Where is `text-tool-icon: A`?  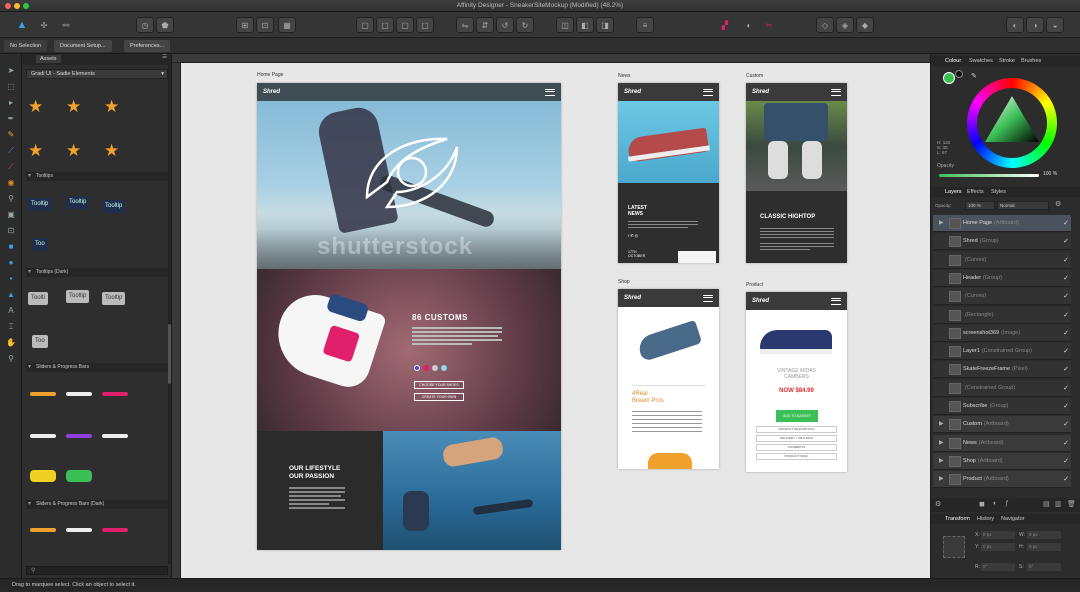 text-tool-icon: A is located at coordinates (11, 311).